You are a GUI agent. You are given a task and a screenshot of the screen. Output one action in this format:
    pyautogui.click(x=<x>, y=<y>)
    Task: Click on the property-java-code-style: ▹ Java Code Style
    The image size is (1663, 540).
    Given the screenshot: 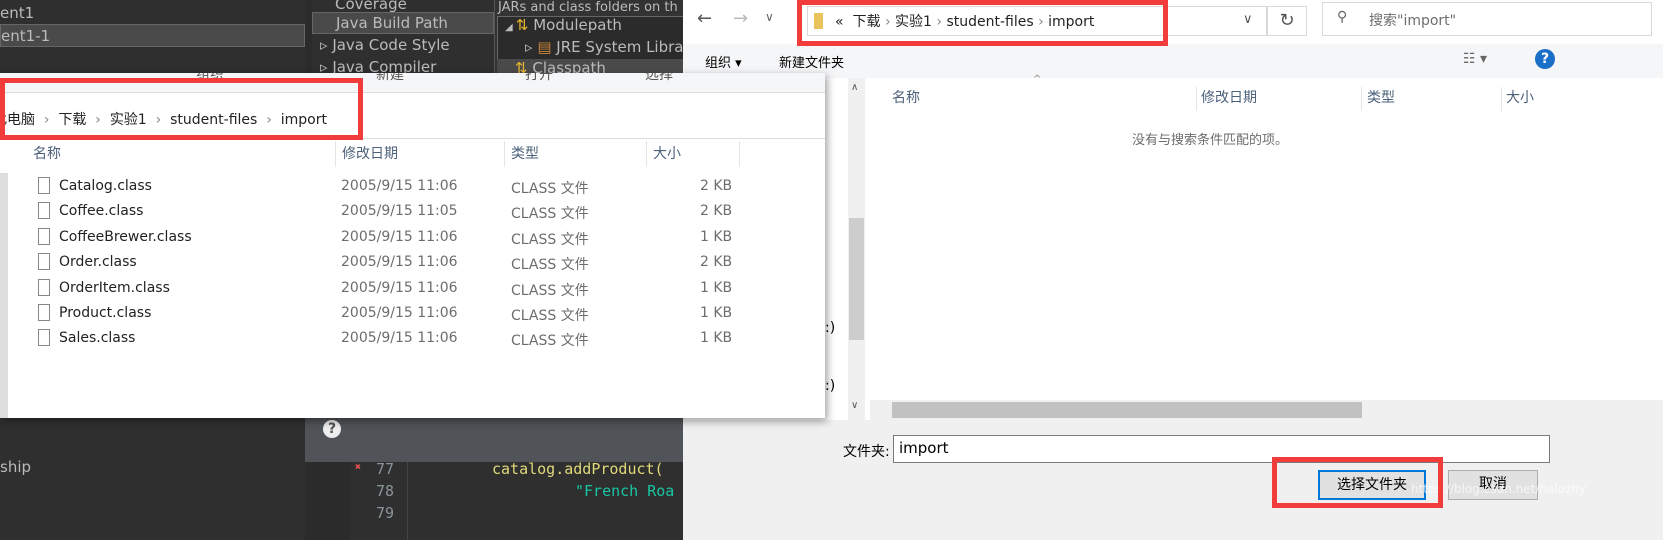 What is the action you would take?
    pyautogui.click(x=385, y=45)
    